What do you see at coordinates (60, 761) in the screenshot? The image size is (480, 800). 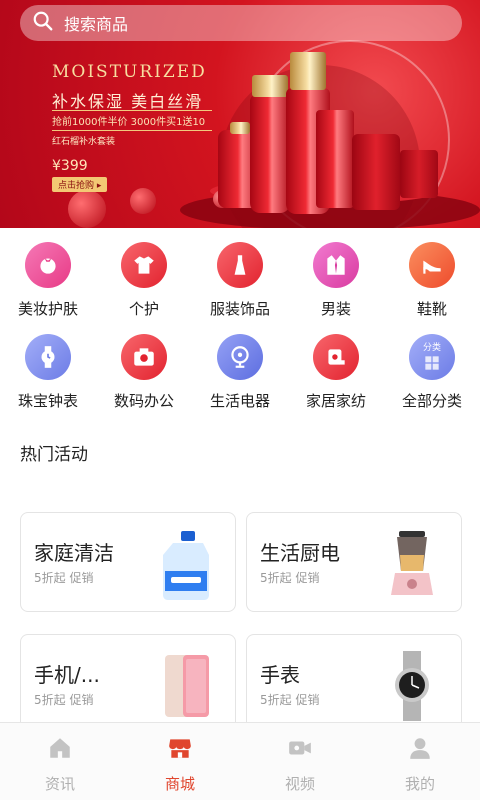 I see `tab-news: 资讯` at bounding box center [60, 761].